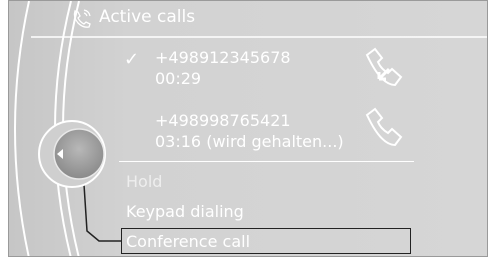 The image size is (495, 260). I want to click on menu-item-keypad-dialing: Keypad dialing, so click(185, 211).